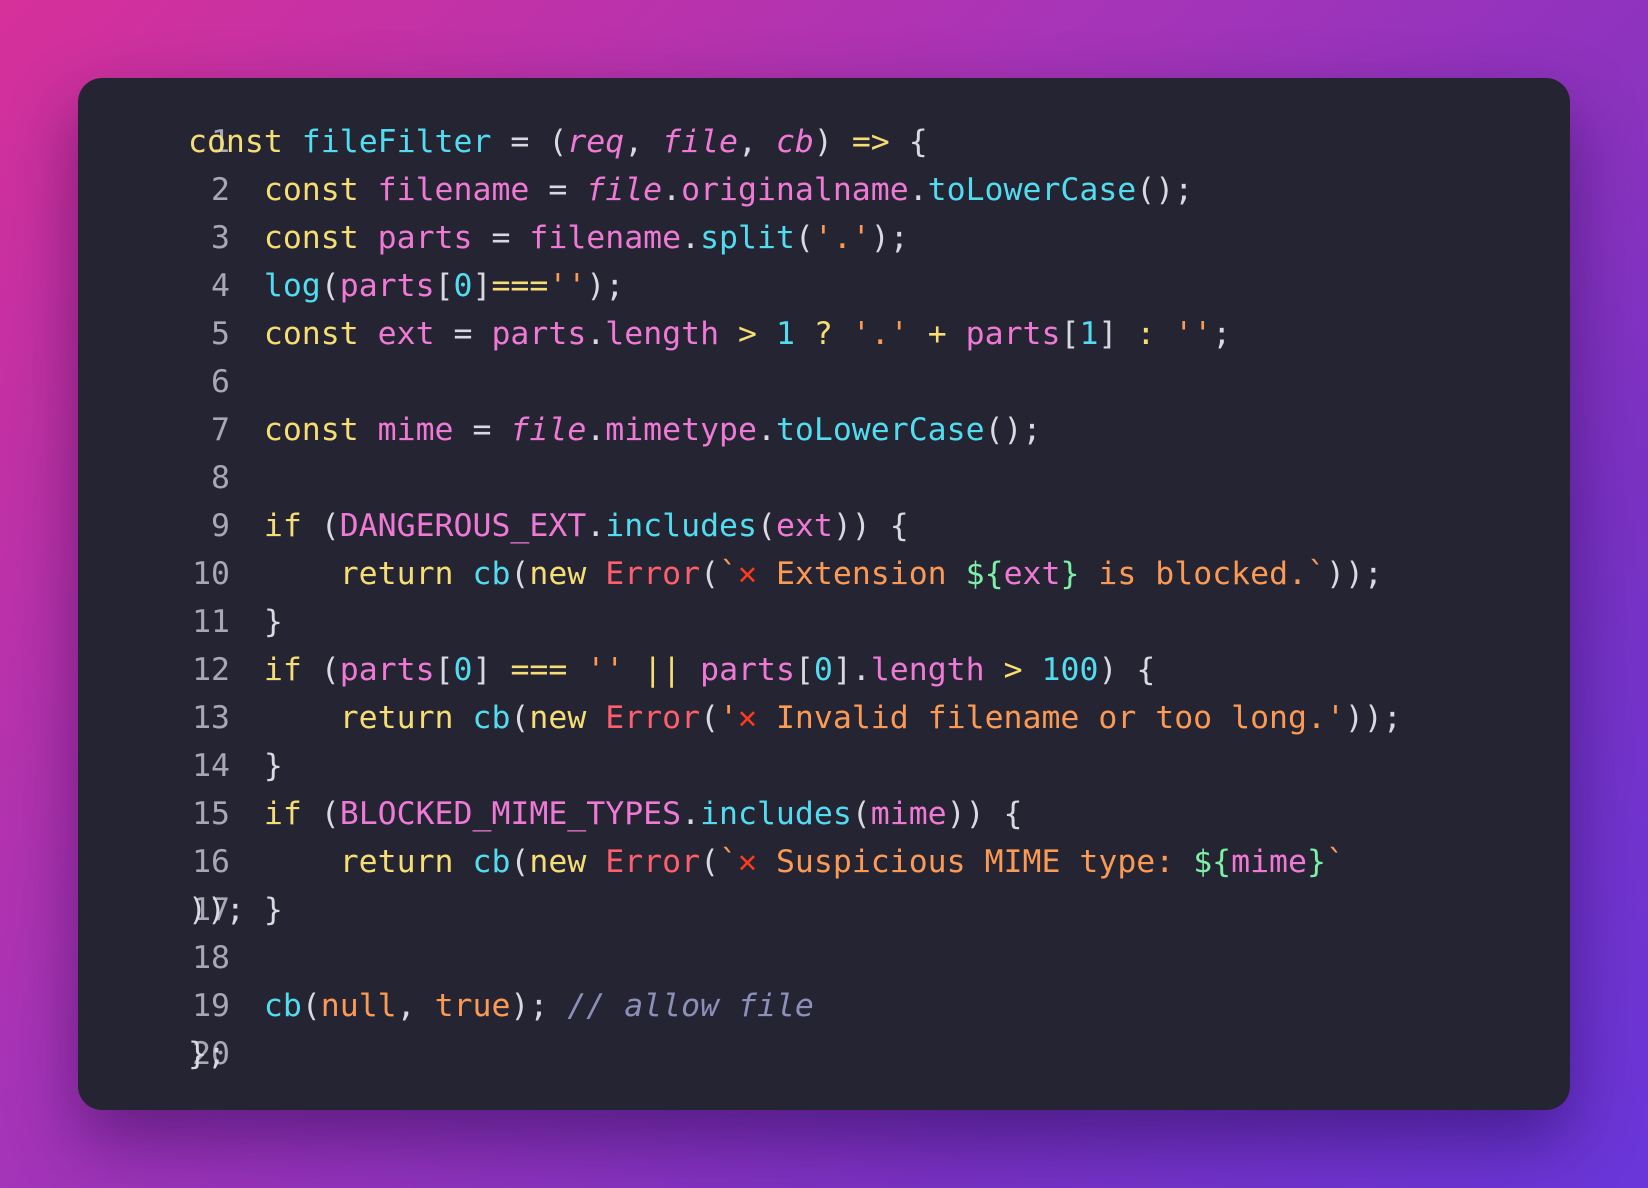 This screenshot has height=1188, width=1648. I want to click on line-source: )); }, so click(235, 910).